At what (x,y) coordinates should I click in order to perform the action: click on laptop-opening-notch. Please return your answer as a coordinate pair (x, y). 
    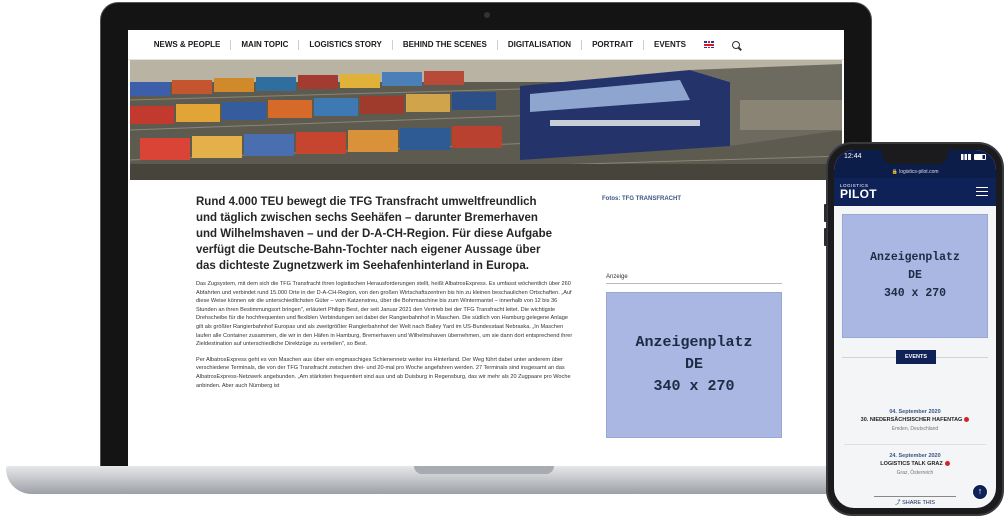
    Looking at the image, I should click on (484, 470).